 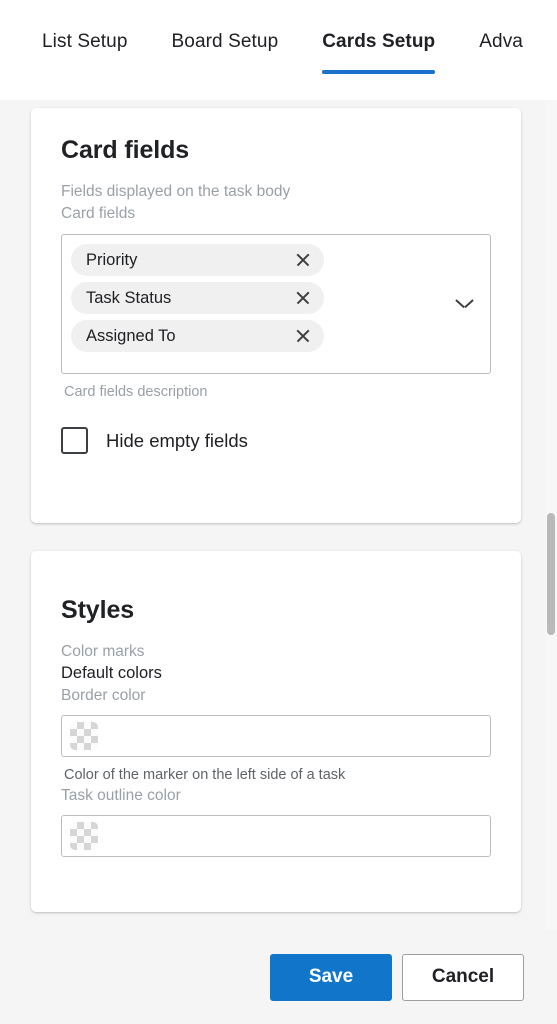 I want to click on chip-list: Priority Task Status Assigned To, so click(x=197, y=298).